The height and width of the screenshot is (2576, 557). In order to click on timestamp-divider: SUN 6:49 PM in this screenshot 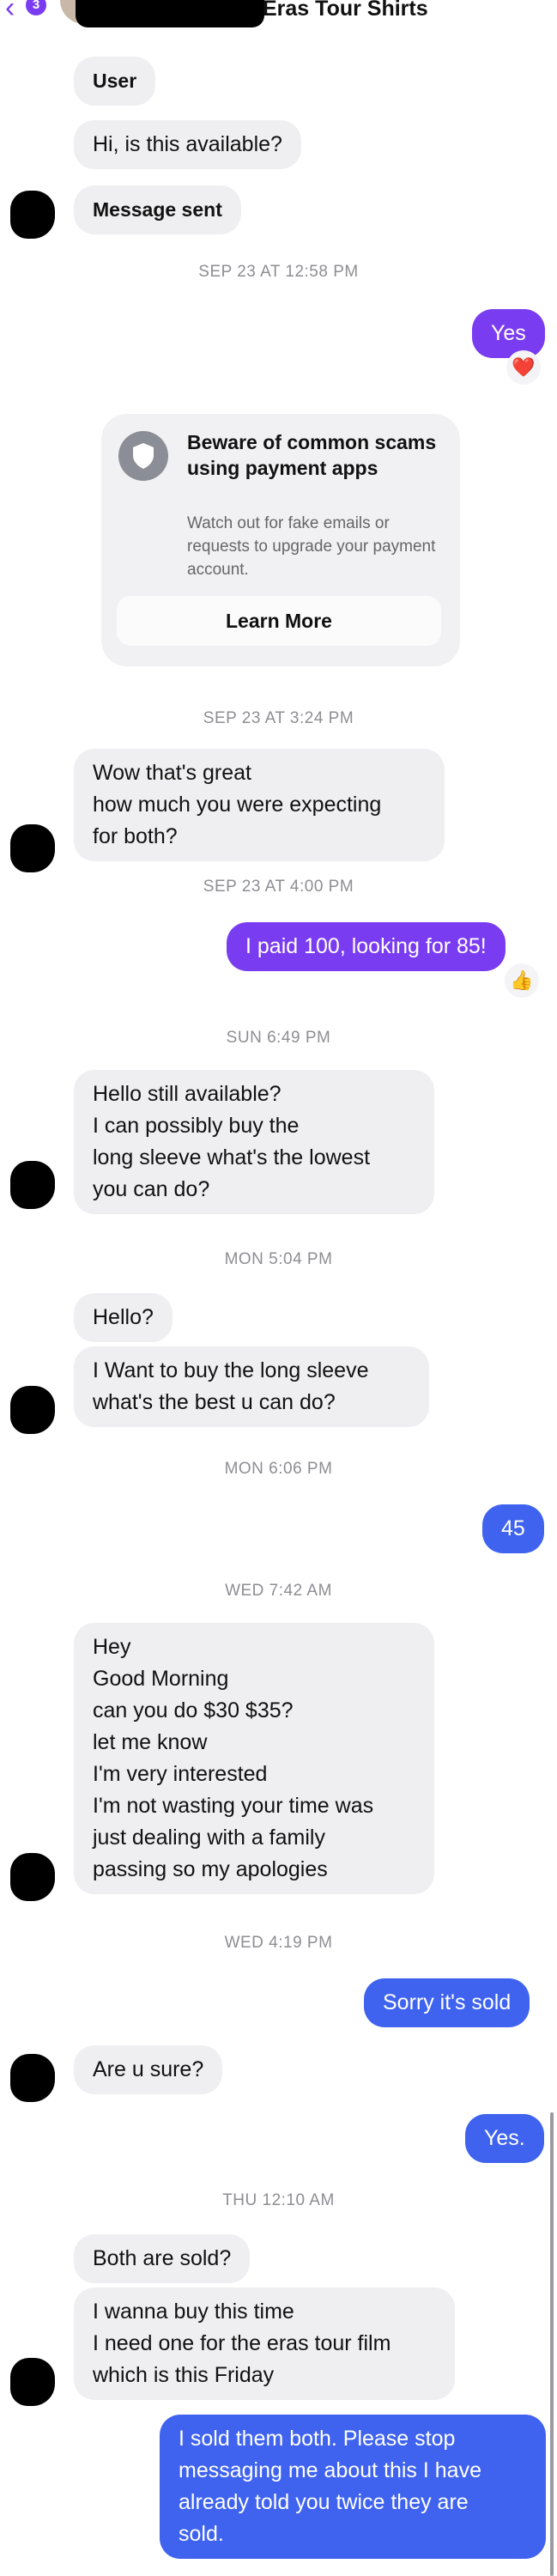, I will do `click(278, 1038)`.